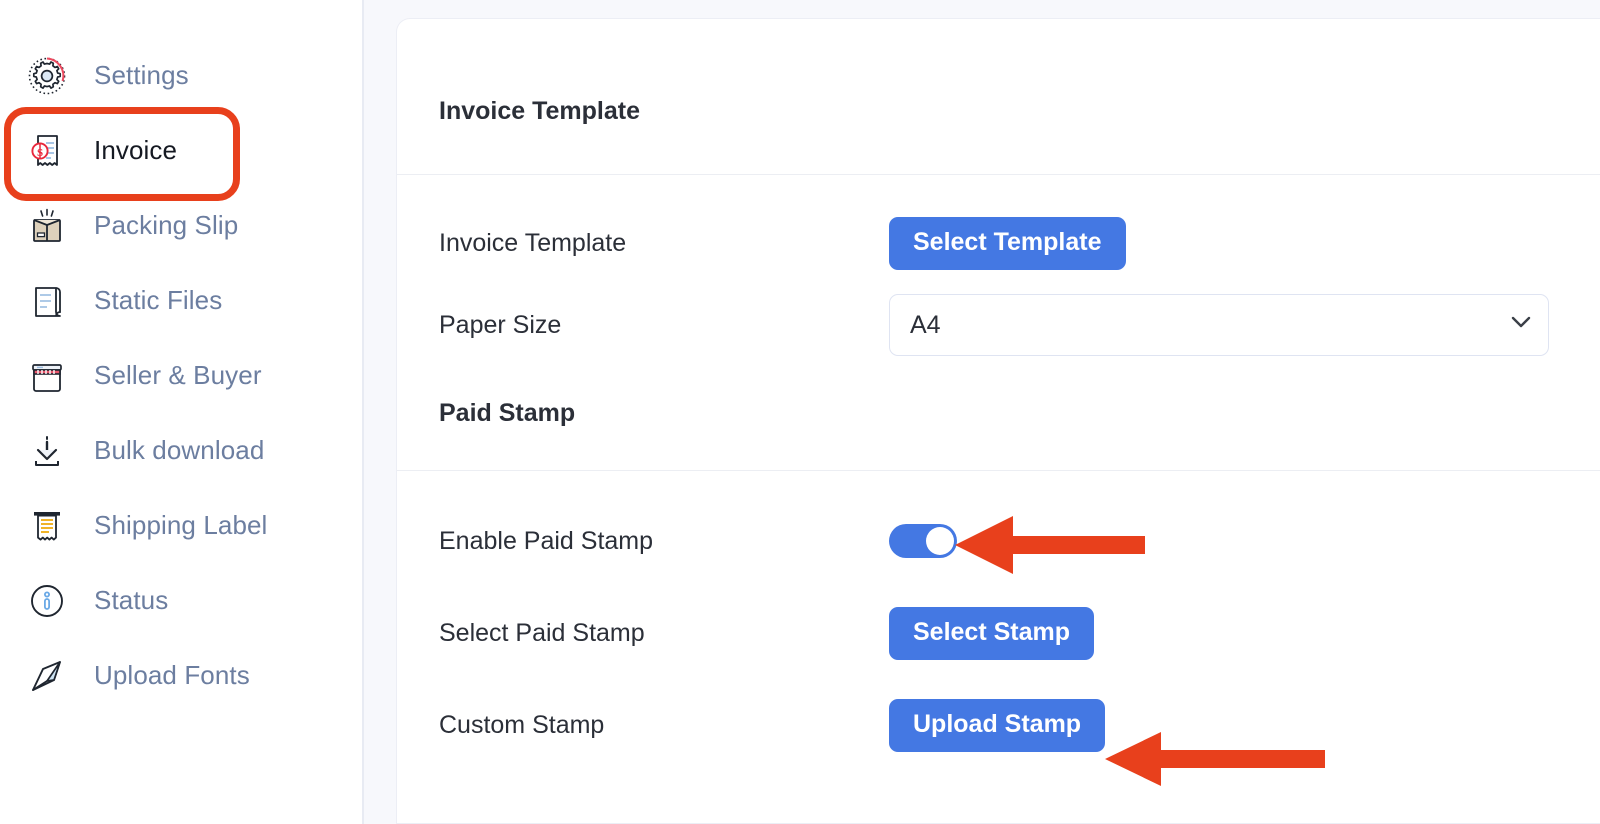  I want to click on row-label: Paper Size, so click(500, 324).